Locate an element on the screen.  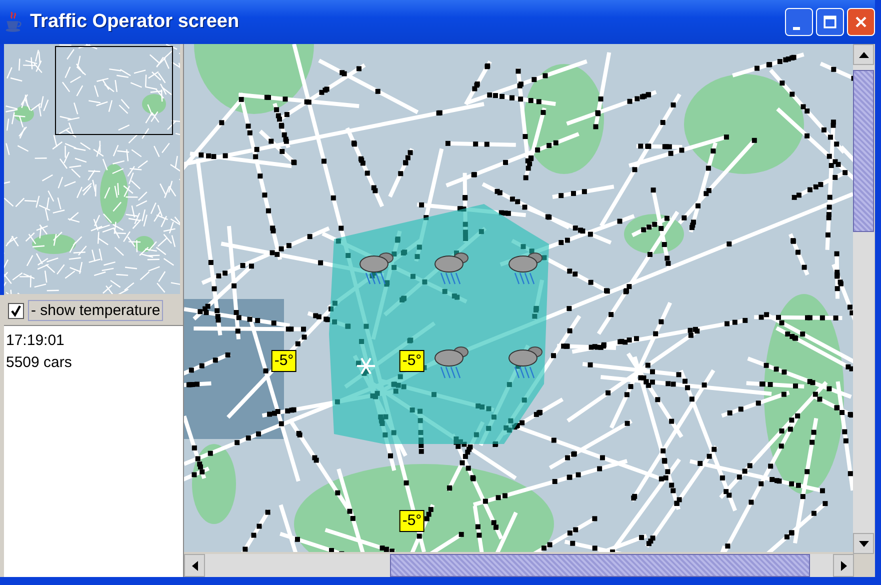
show-temperature-label: - show temperature is located at coordinates (96, 310).